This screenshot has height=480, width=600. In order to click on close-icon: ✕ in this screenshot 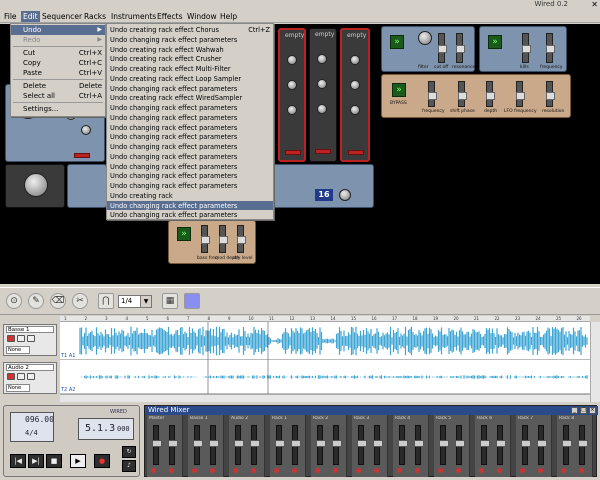, I will do `click(594, 4)`.